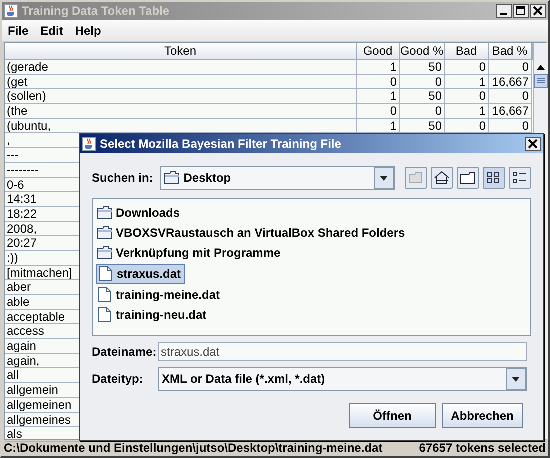  Describe the element at coordinates (277, 178) in the screenshot. I see `look-in-dropdown: Desktop` at that location.